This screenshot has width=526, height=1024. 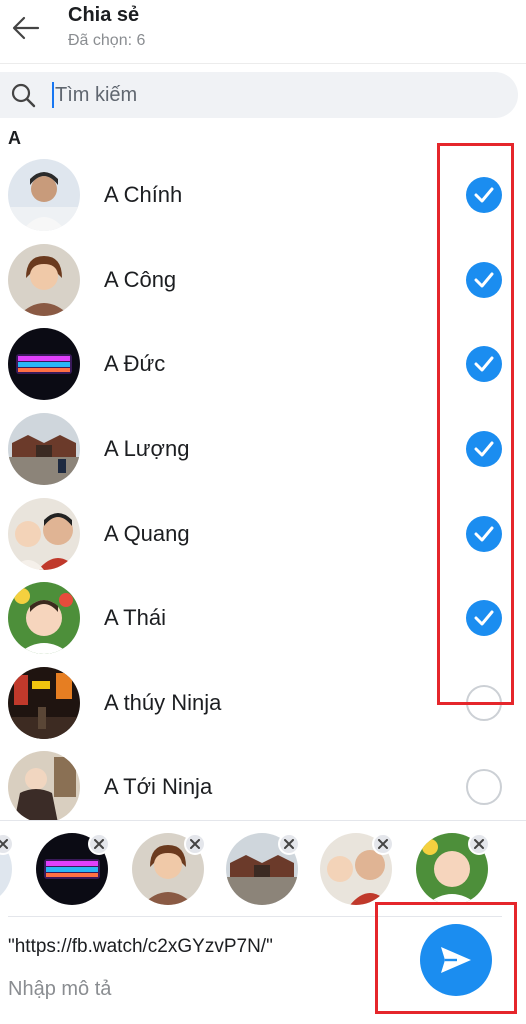 What do you see at coordinates (147, 449) in the screenshot?
I see `contact-name: A Lượng` at bounding box center [147, 449].